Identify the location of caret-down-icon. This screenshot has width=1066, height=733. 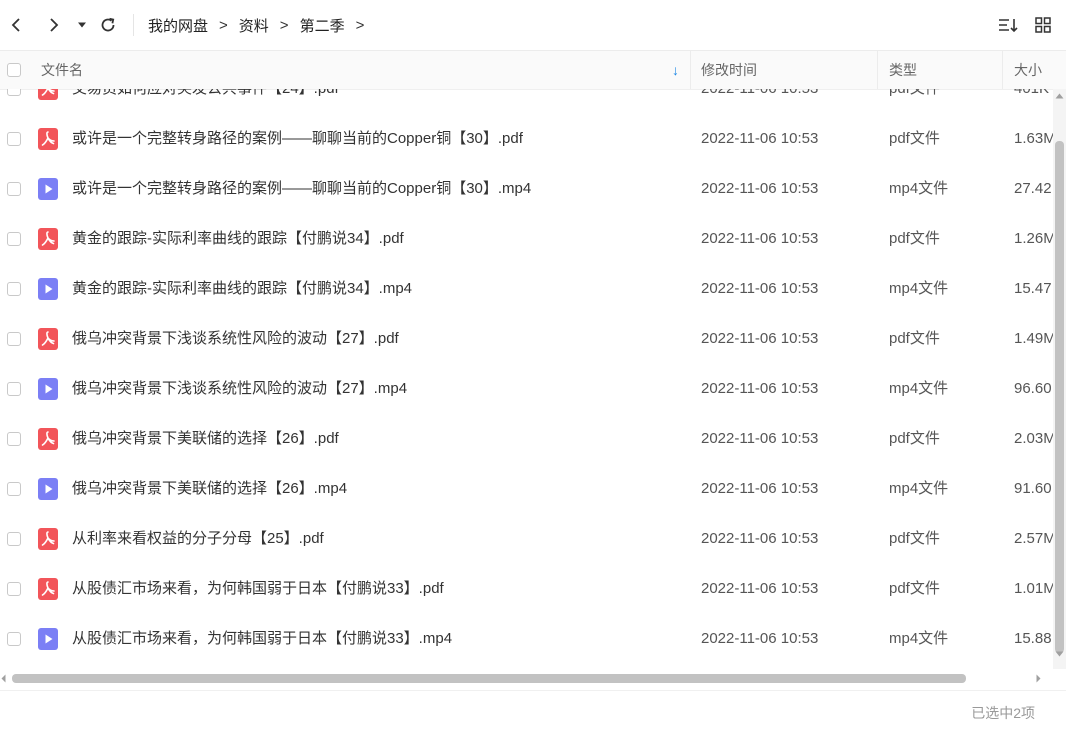
(82, 25).